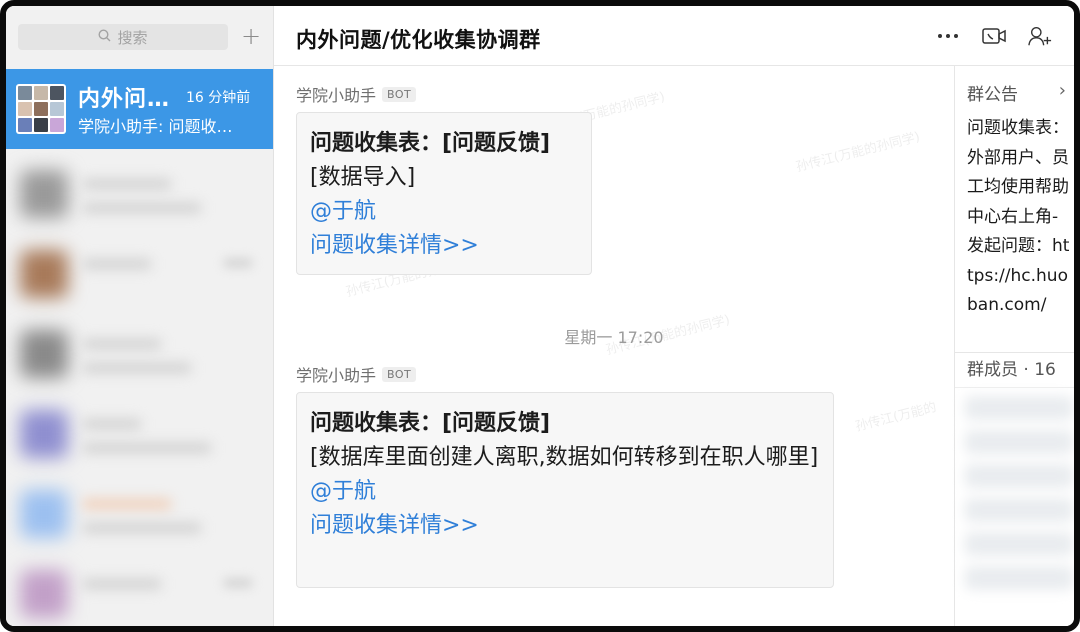 Image resolution: width=1080 pixels, height=632 pixels. I want to click on more-icon, so click(948, 36).